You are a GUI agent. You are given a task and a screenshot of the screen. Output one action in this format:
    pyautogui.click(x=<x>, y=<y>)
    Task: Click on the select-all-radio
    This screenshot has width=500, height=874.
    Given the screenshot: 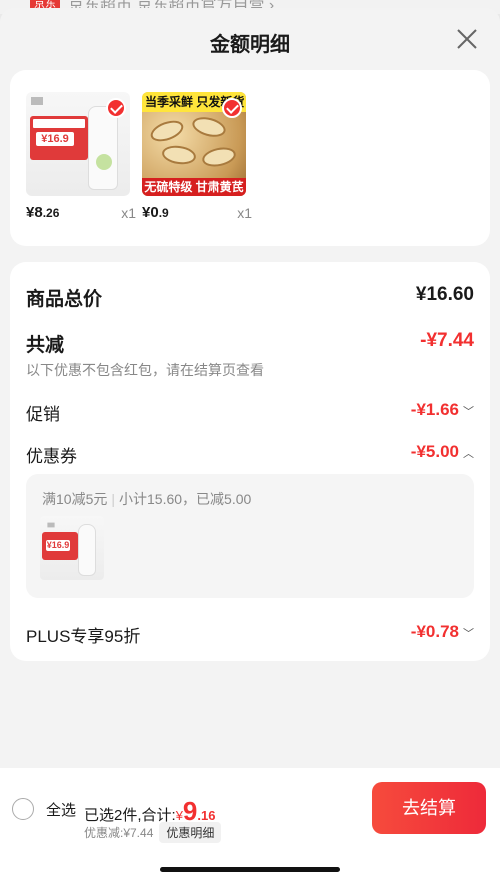 What is the action you would take?
    pyautogui.click(x=23, y=809)
    